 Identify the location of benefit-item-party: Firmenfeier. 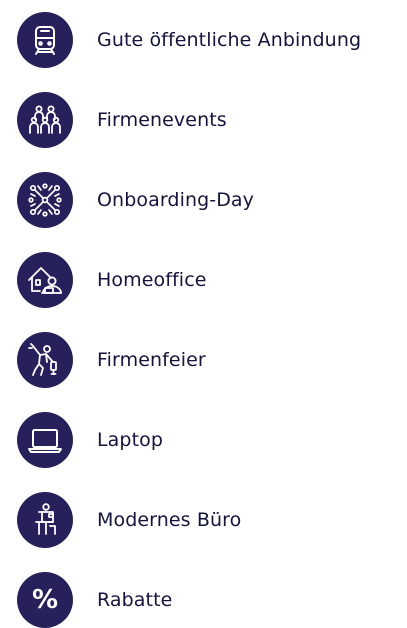
(207, 360).